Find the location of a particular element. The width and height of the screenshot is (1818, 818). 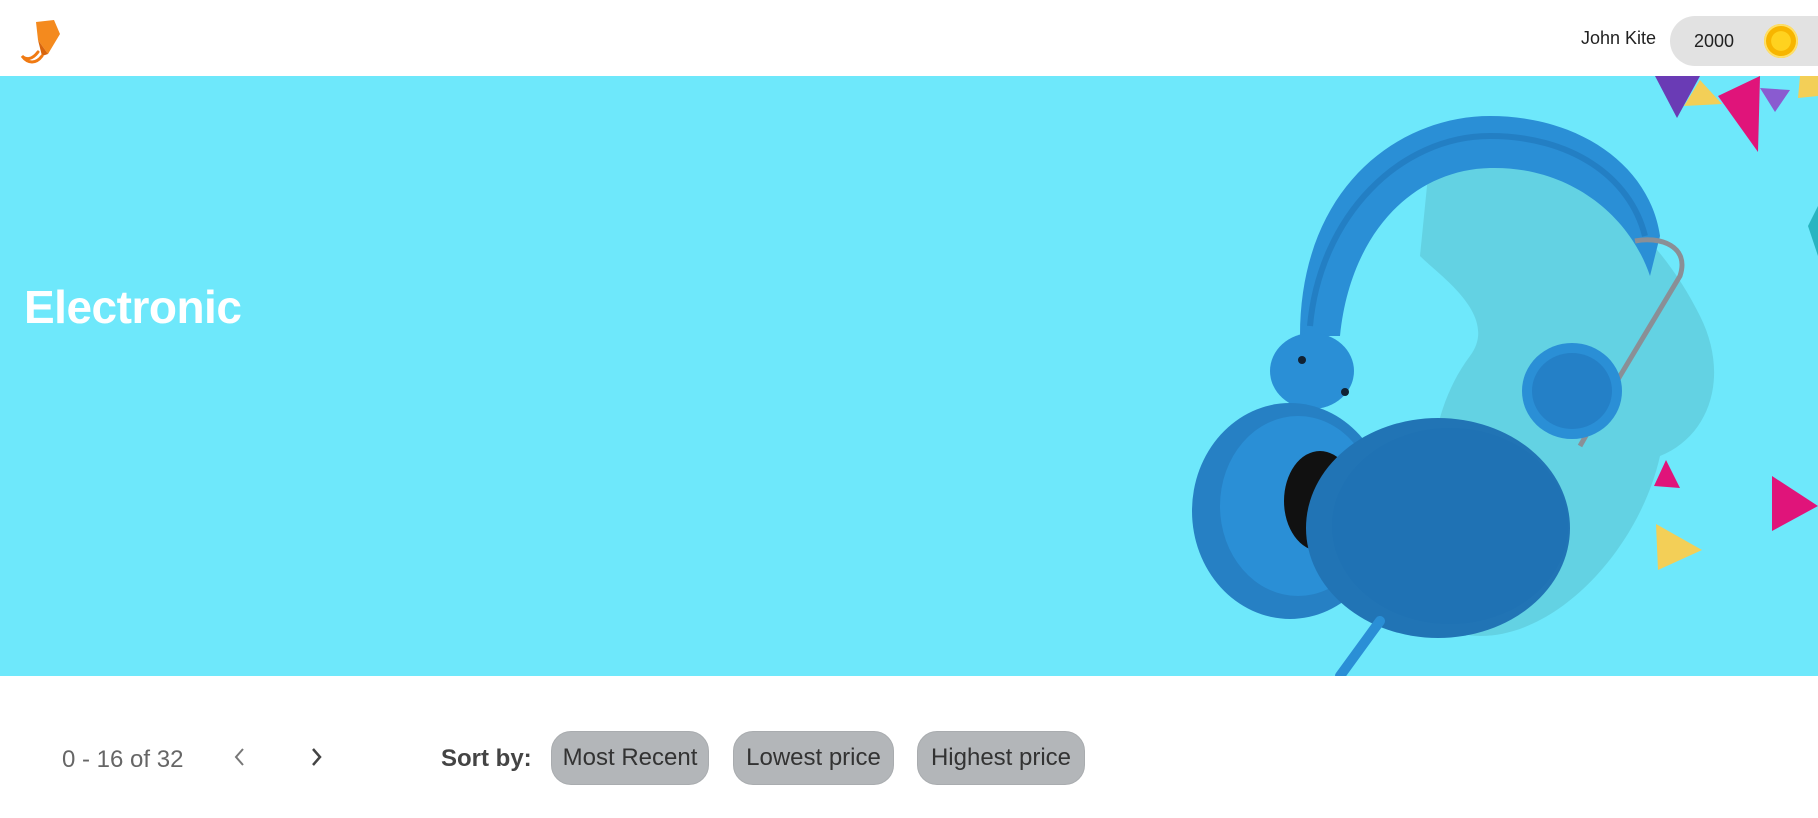

sort-label: Sort by: is located at coordinates (486, 758).